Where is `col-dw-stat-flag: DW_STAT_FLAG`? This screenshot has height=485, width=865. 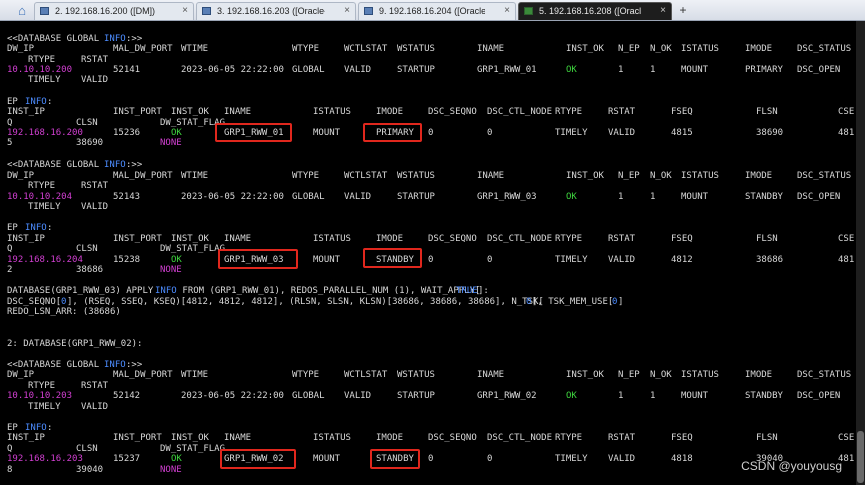 col-dw-stat-flag: DW_STAT_FLAG is located at coordinates (193, 249).